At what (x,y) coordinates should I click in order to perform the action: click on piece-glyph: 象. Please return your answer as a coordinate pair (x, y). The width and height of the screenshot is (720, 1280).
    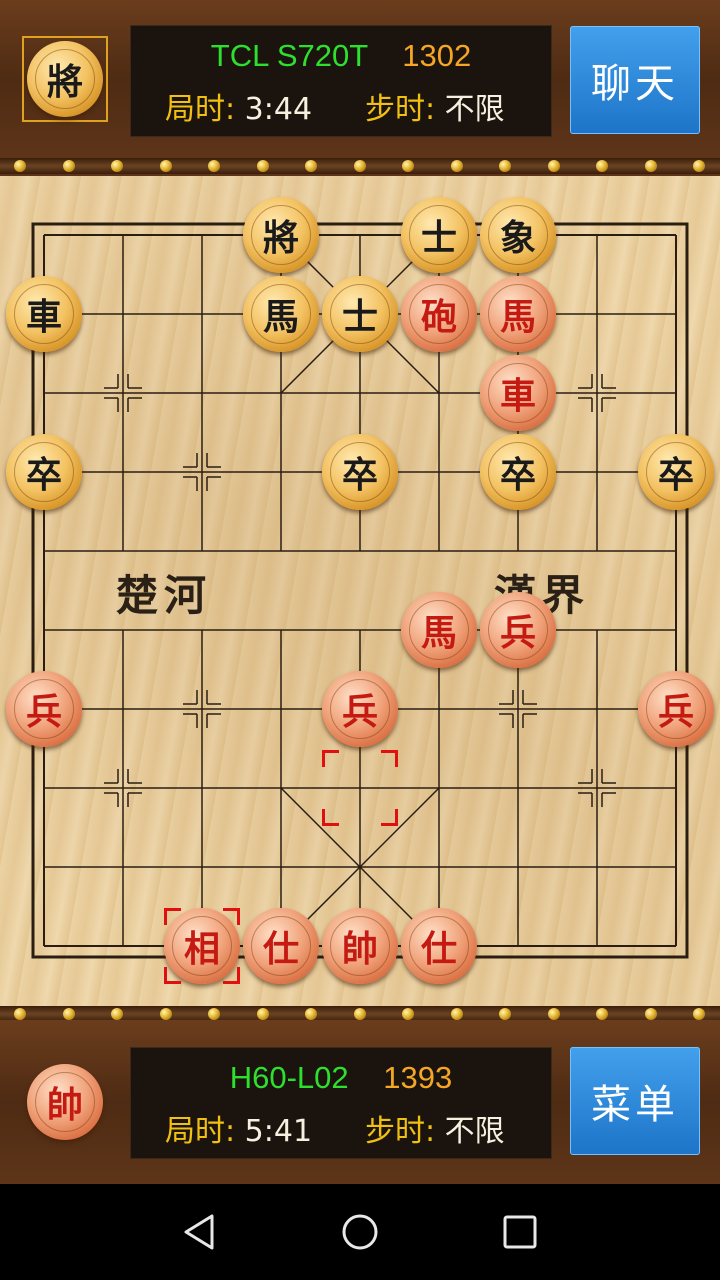
    Looking at the image, I should click on (518, 235).